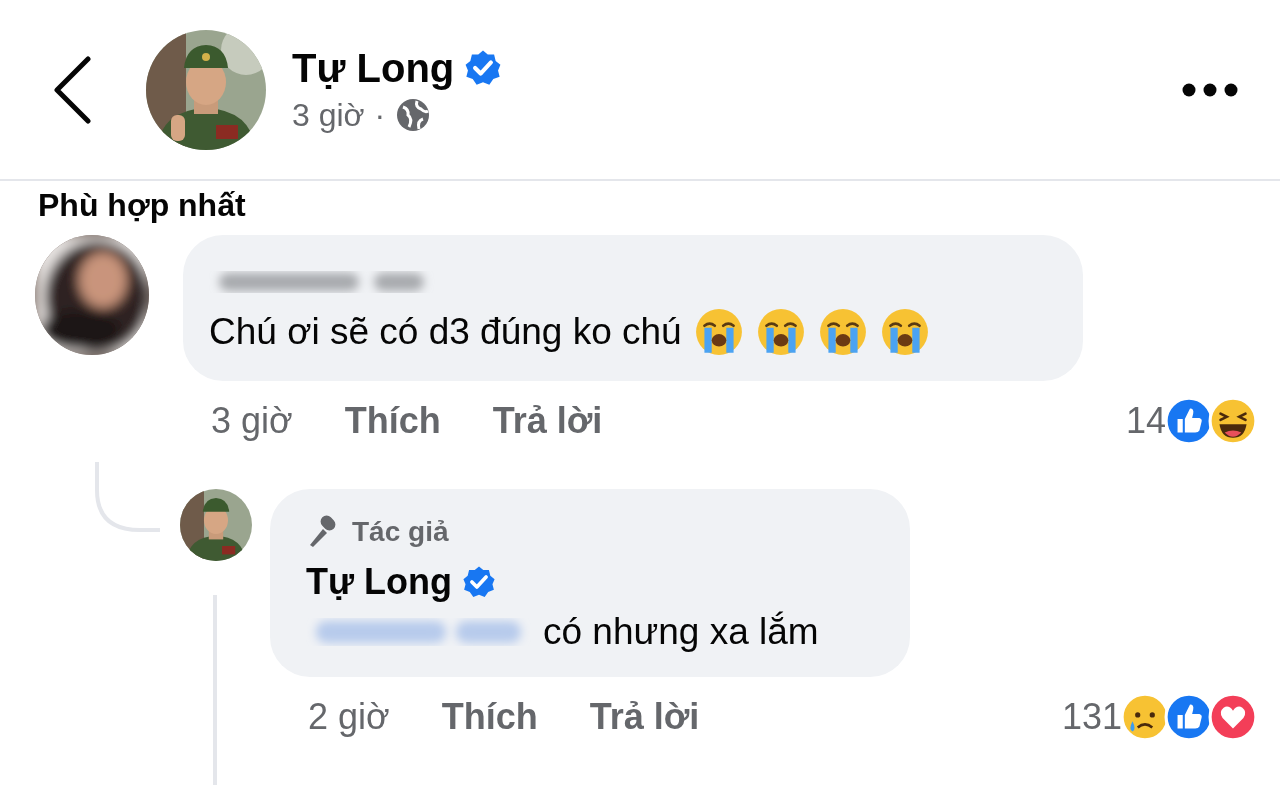 This screenshot has width=1280, height=785. Describe the element at coordinates (373, 68) in the screenshot. I see `author-name: Tự Long` at that location.